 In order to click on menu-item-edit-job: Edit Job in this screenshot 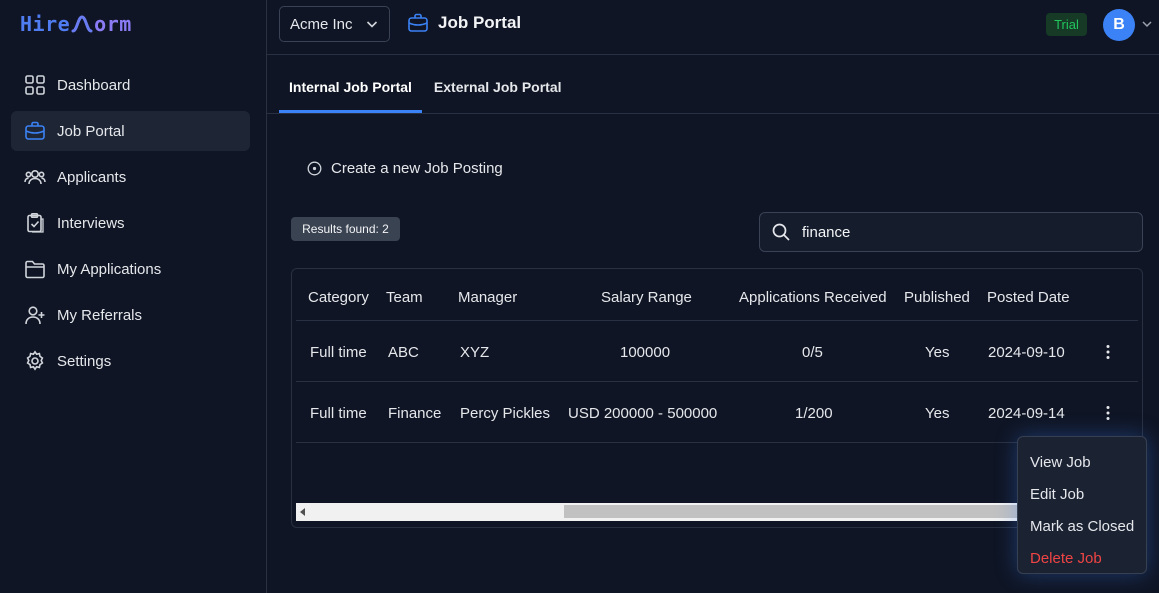, I will do `click(1082, 494)`.